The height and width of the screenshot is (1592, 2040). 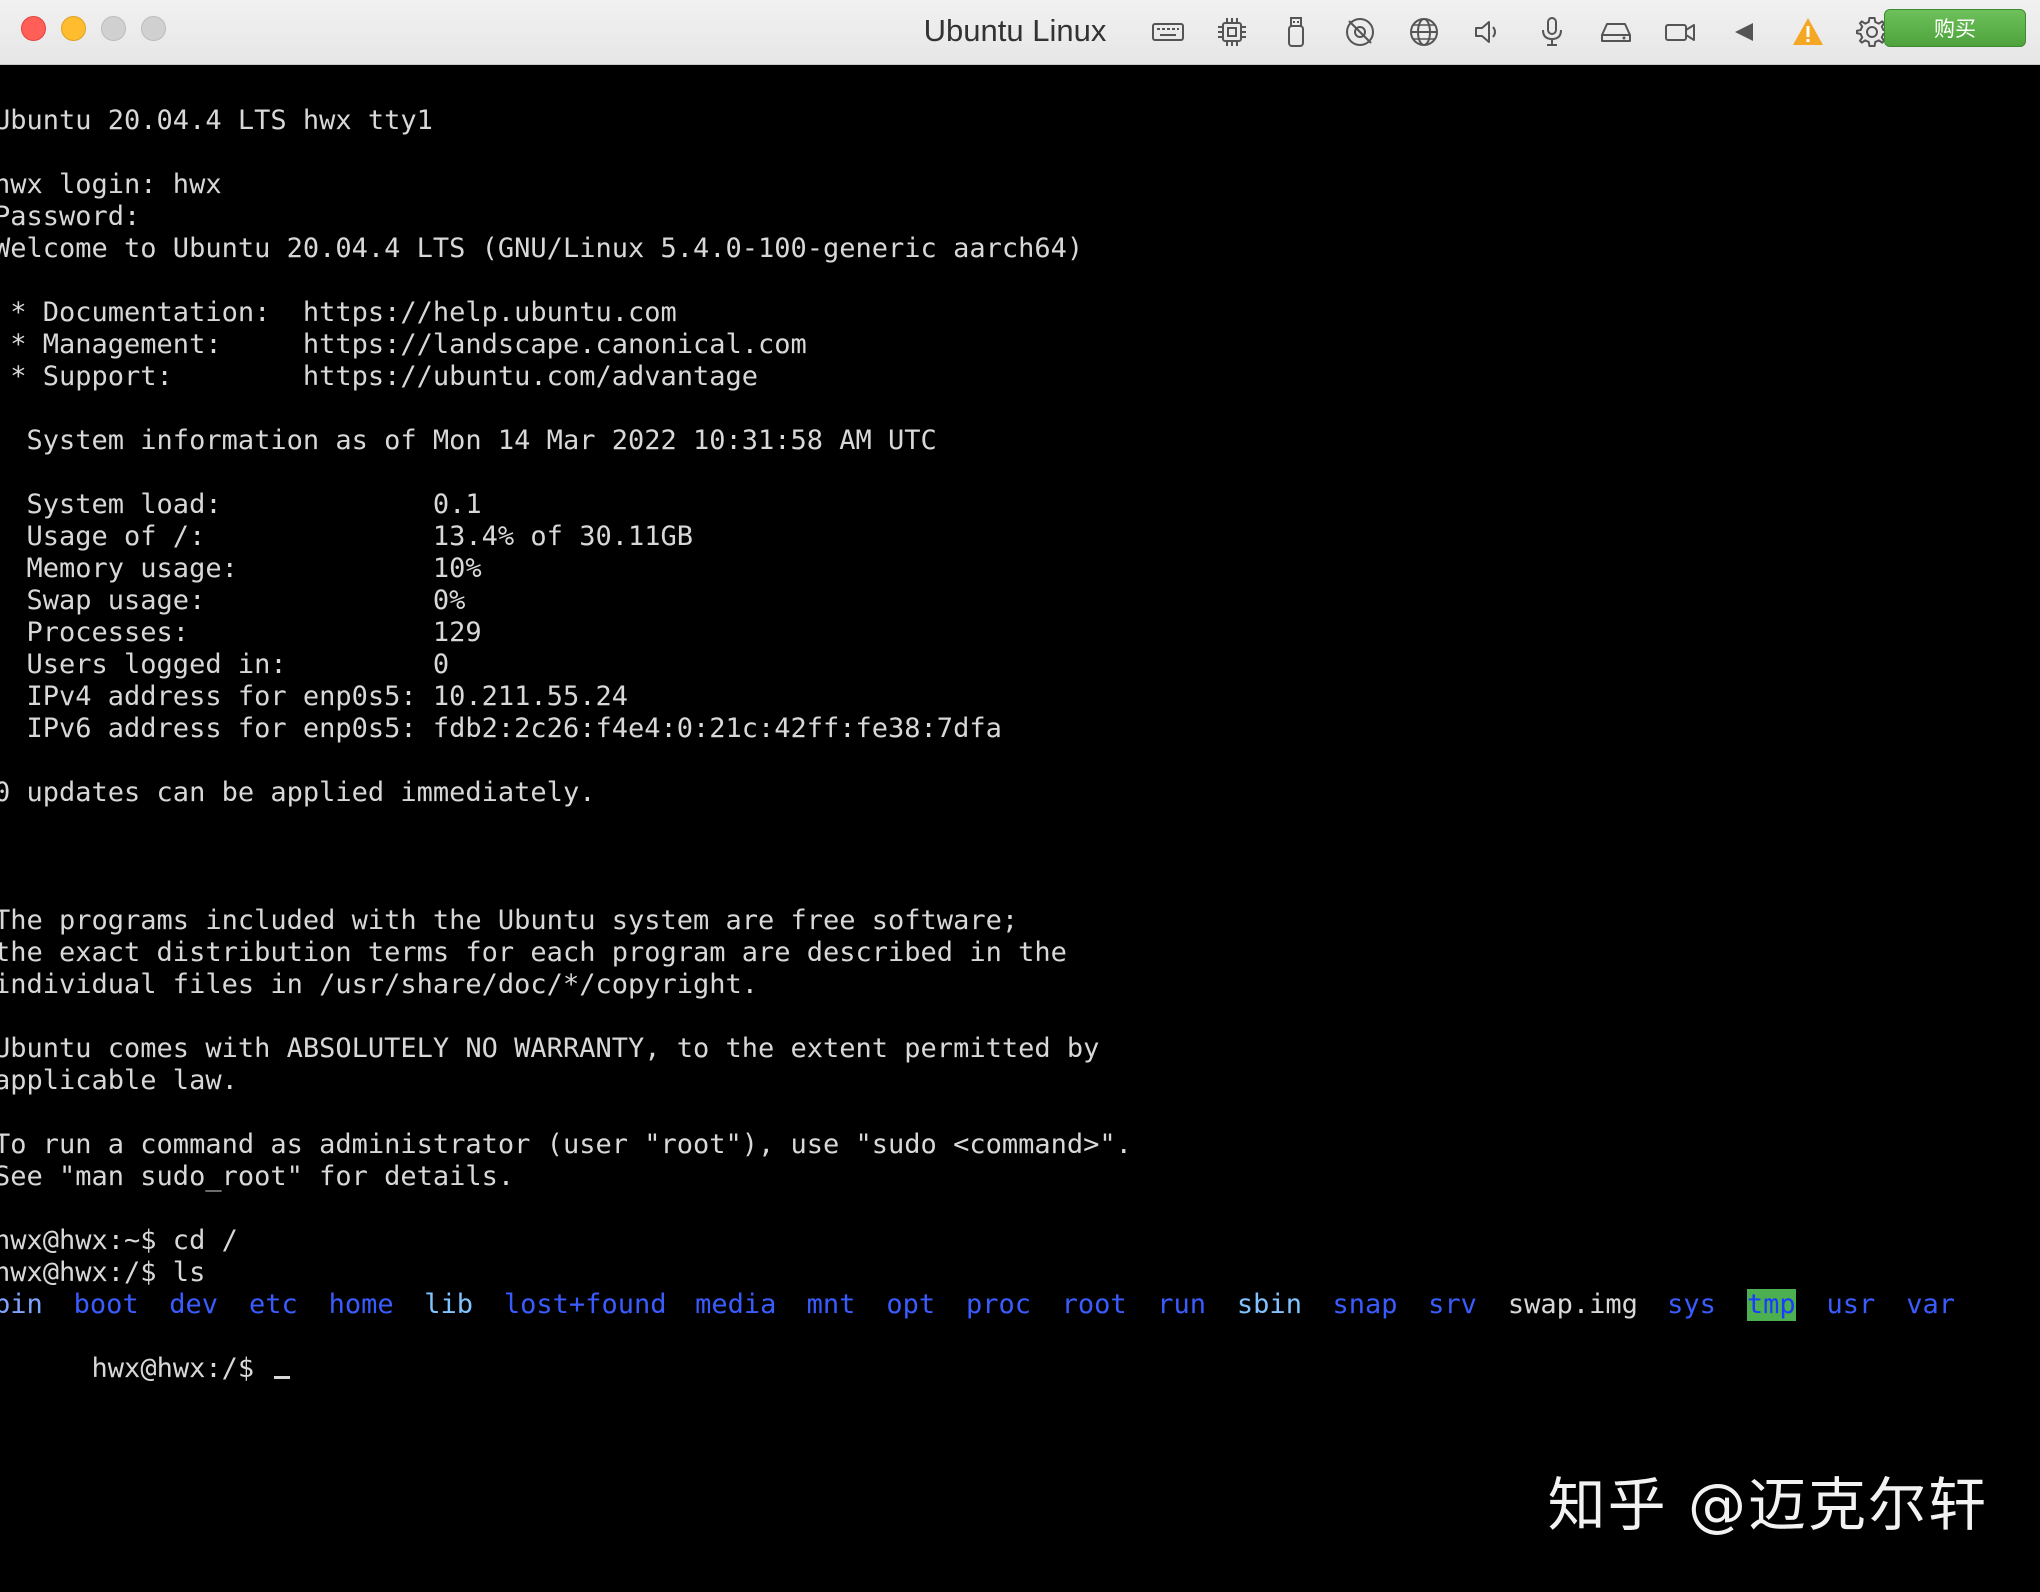 What do you see at coordinates (1808, 32) in the screenshot?
I see `warning-icon` at bounding box center [1808, 32].